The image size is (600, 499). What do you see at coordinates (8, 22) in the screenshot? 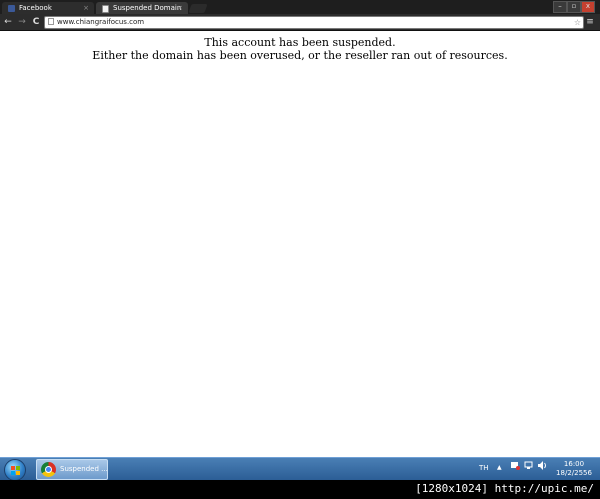
I see `back-button: ←` at bounding box center [8, 22].